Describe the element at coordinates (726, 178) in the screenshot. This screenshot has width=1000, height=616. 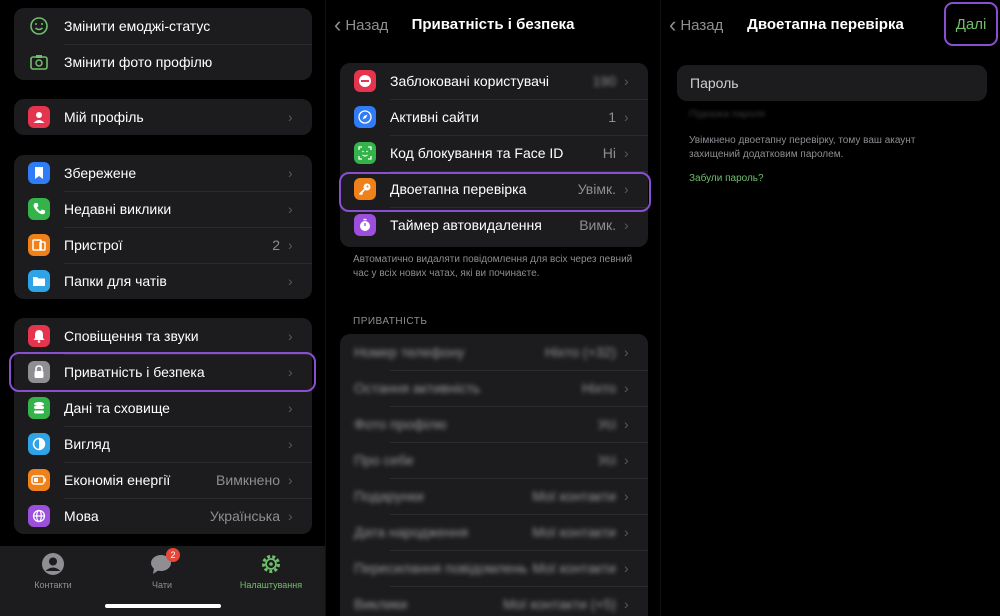
I see `forgot-password-link: Забули пароль?` at that location.